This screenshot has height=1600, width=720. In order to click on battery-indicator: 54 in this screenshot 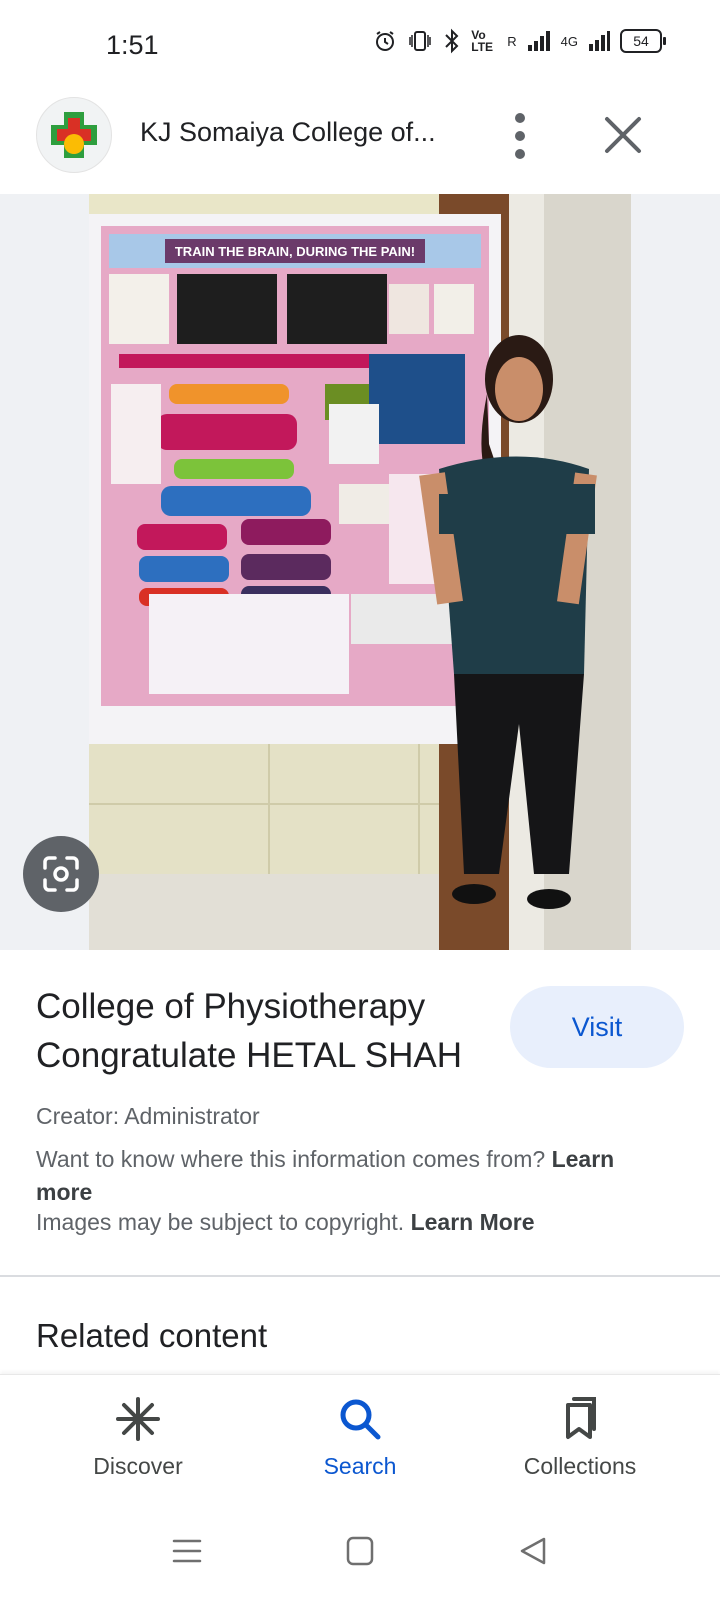, I will do `click(643, 41)`.